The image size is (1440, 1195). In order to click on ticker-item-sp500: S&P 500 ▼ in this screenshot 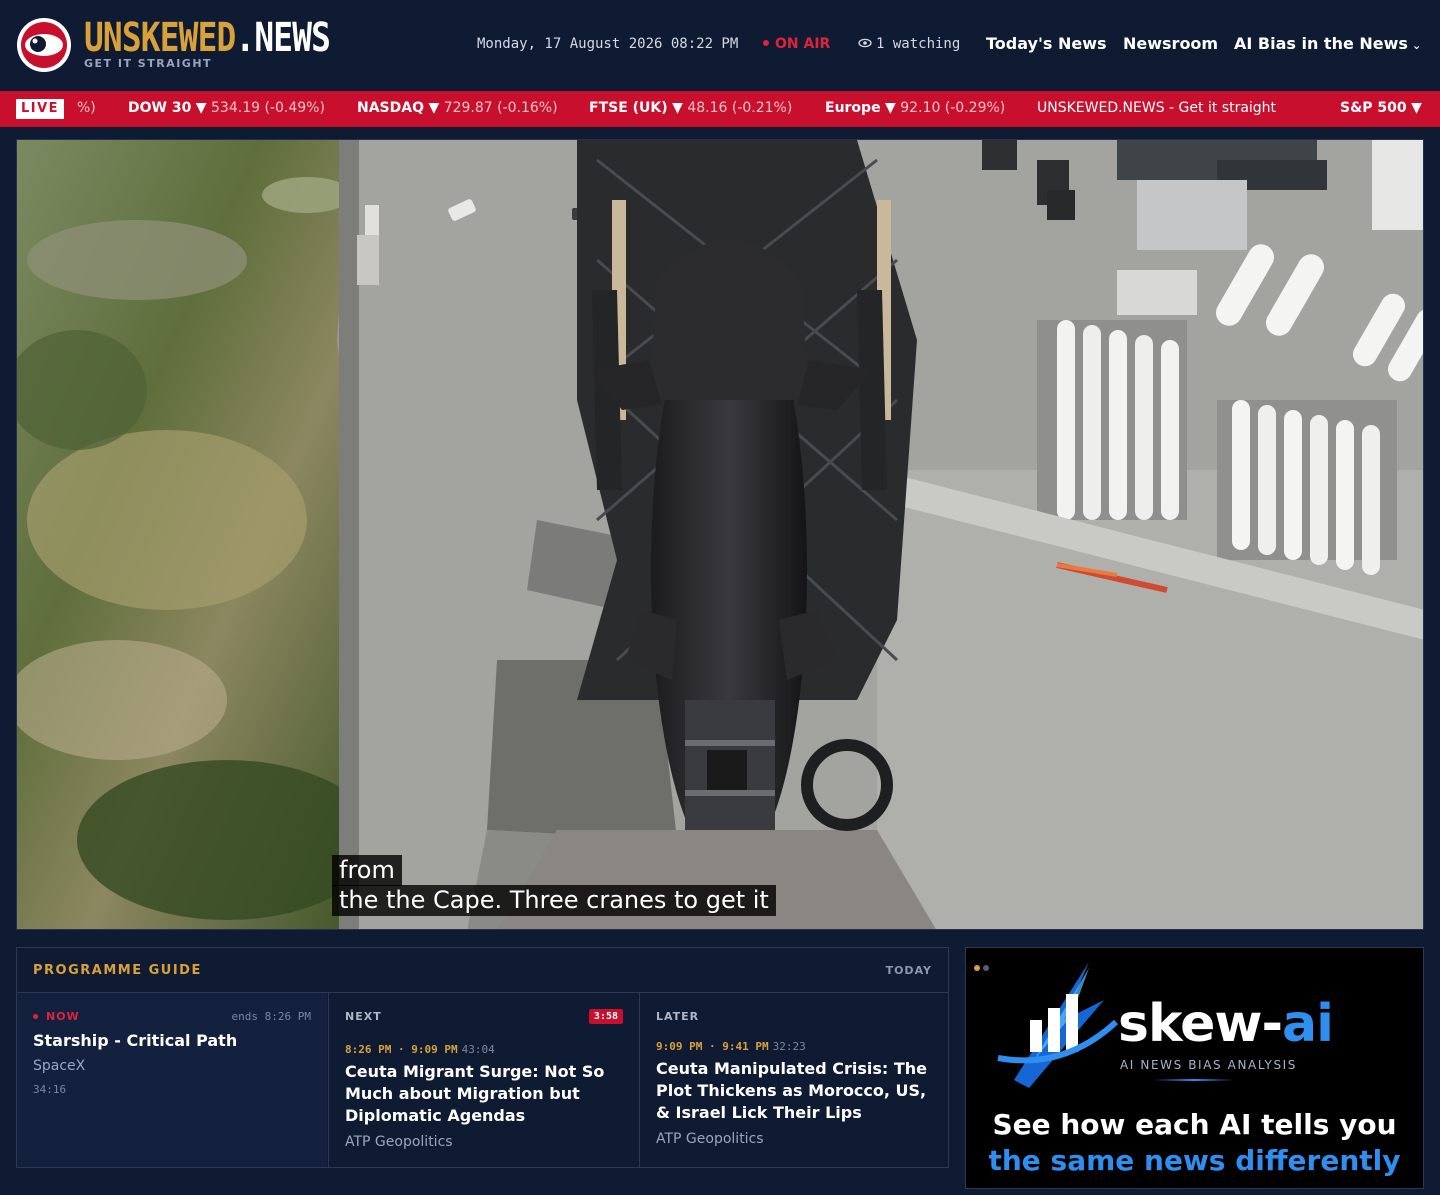, I will do `click(1381, 108)`.